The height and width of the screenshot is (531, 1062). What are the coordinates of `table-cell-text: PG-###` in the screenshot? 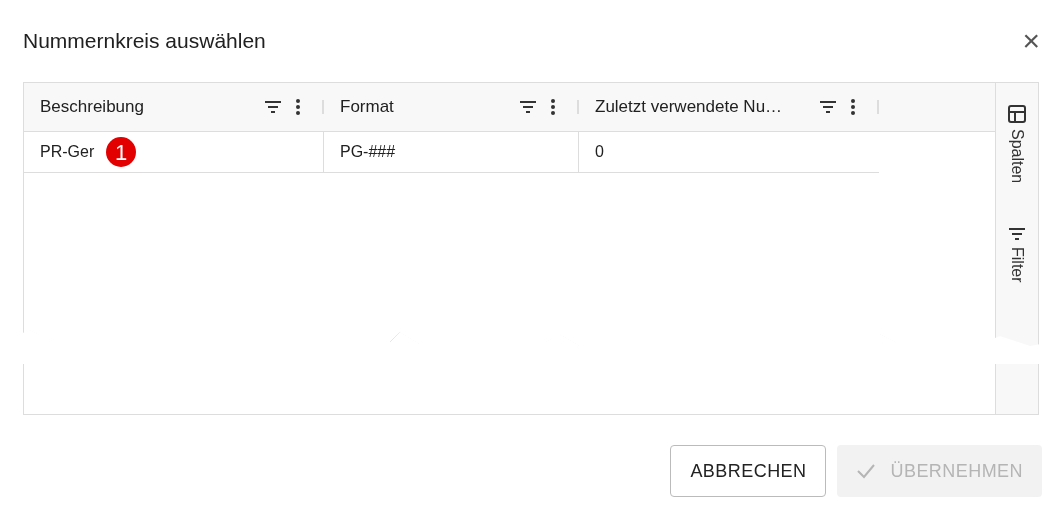 It's located at (368, 152).